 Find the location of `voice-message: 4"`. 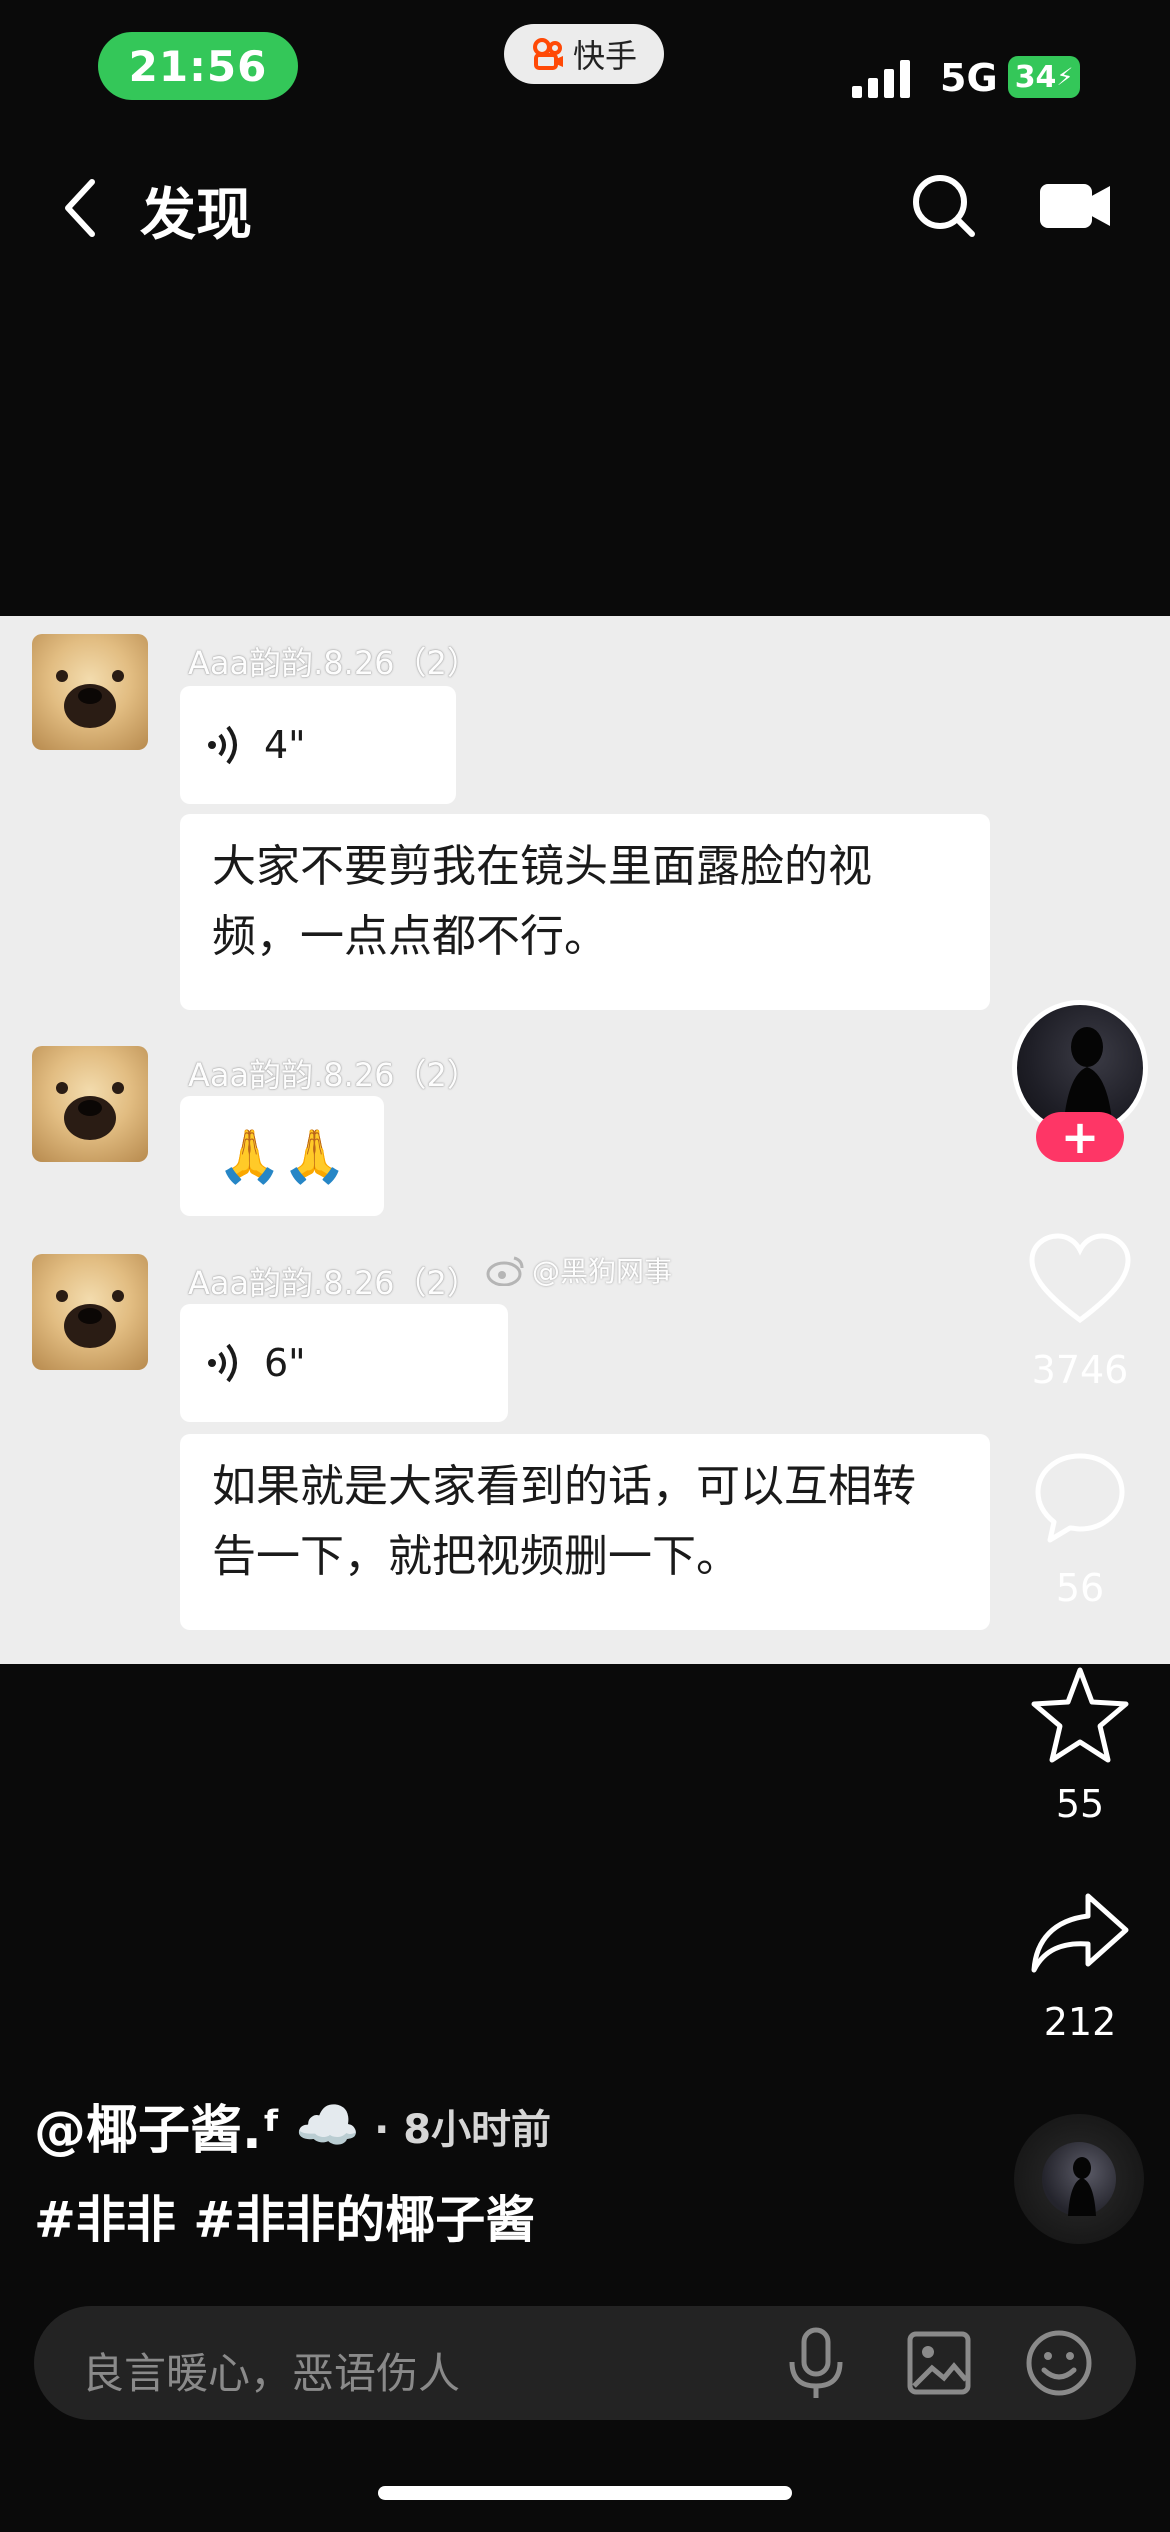

voice-message: 4" is located at coordinates (318, 745).